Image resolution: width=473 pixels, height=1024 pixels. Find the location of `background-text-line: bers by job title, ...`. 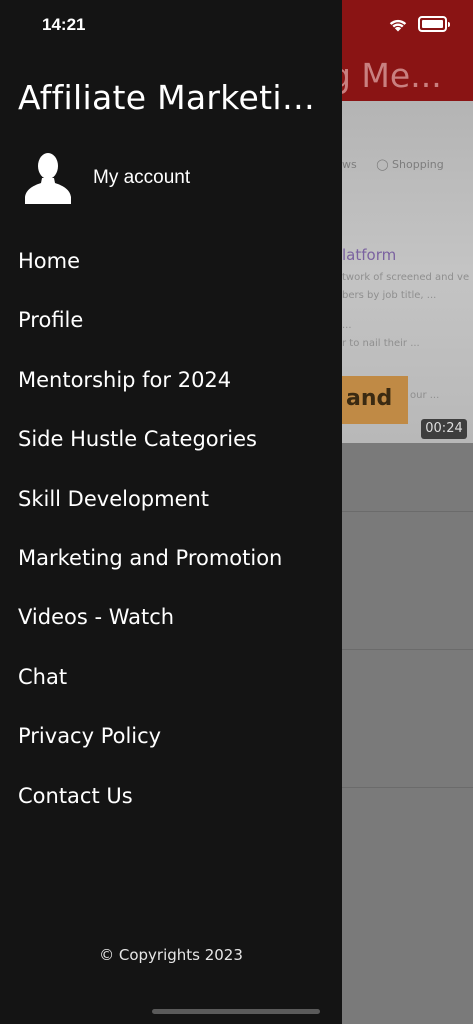

background-text-line: bers by job title, ... is located at coordinates (389, 295).